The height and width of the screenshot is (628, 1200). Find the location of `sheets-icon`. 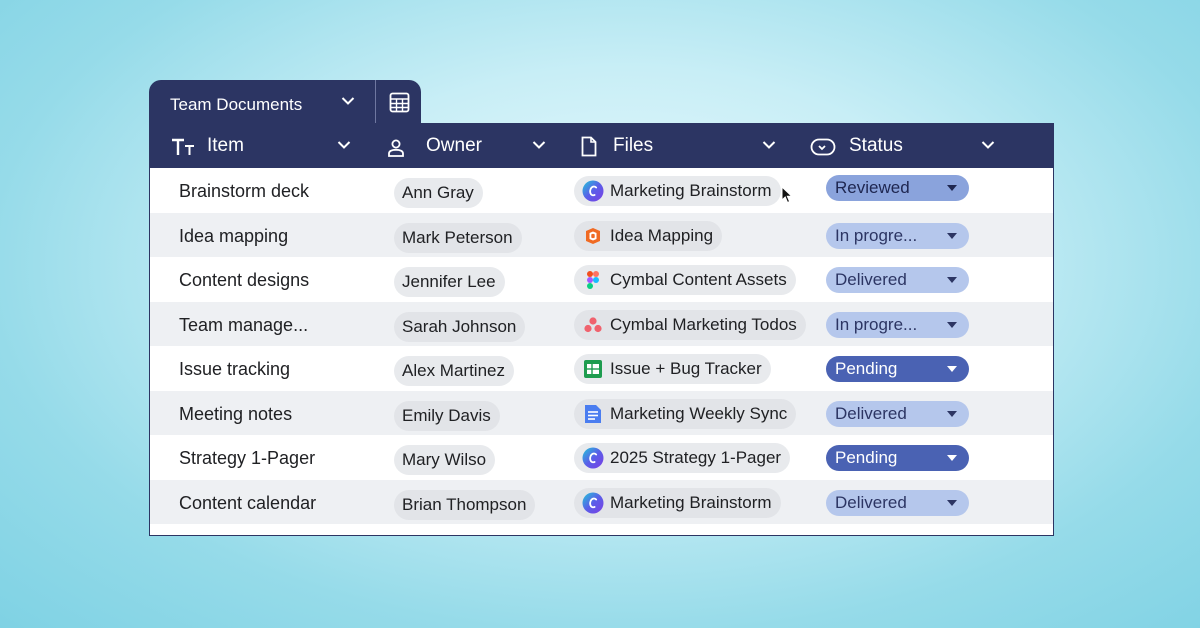

sheets-icon is located at coordinates (593, 369).